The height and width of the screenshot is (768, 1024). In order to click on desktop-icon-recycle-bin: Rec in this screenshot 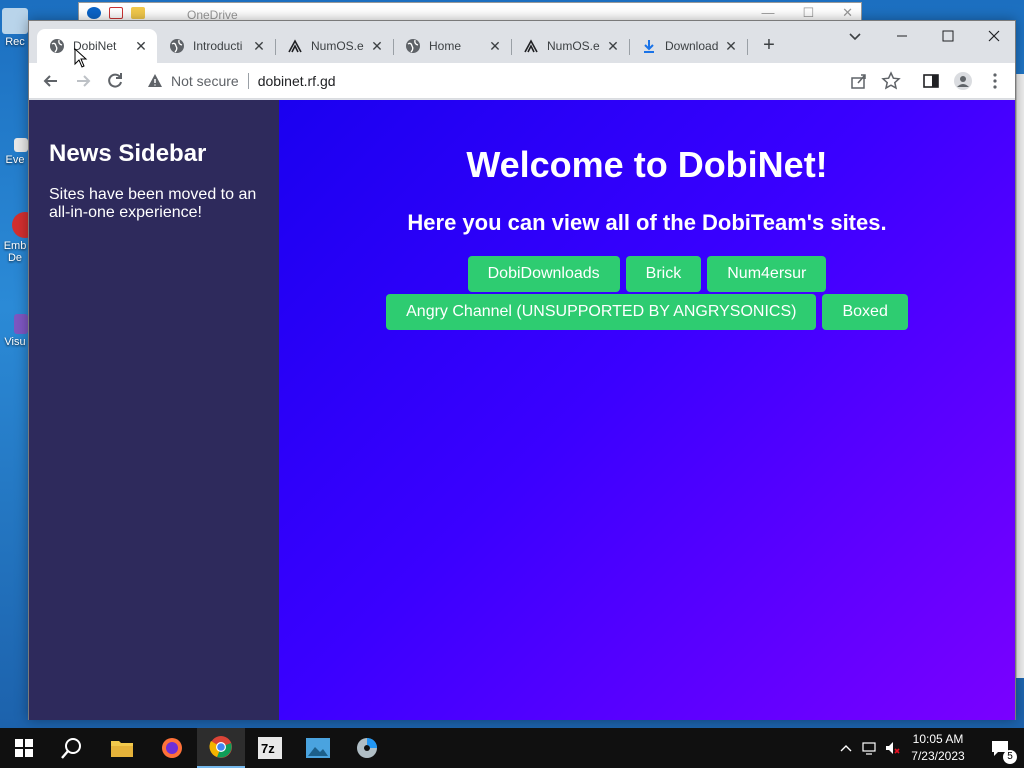, I will do `click(15, 28)`.